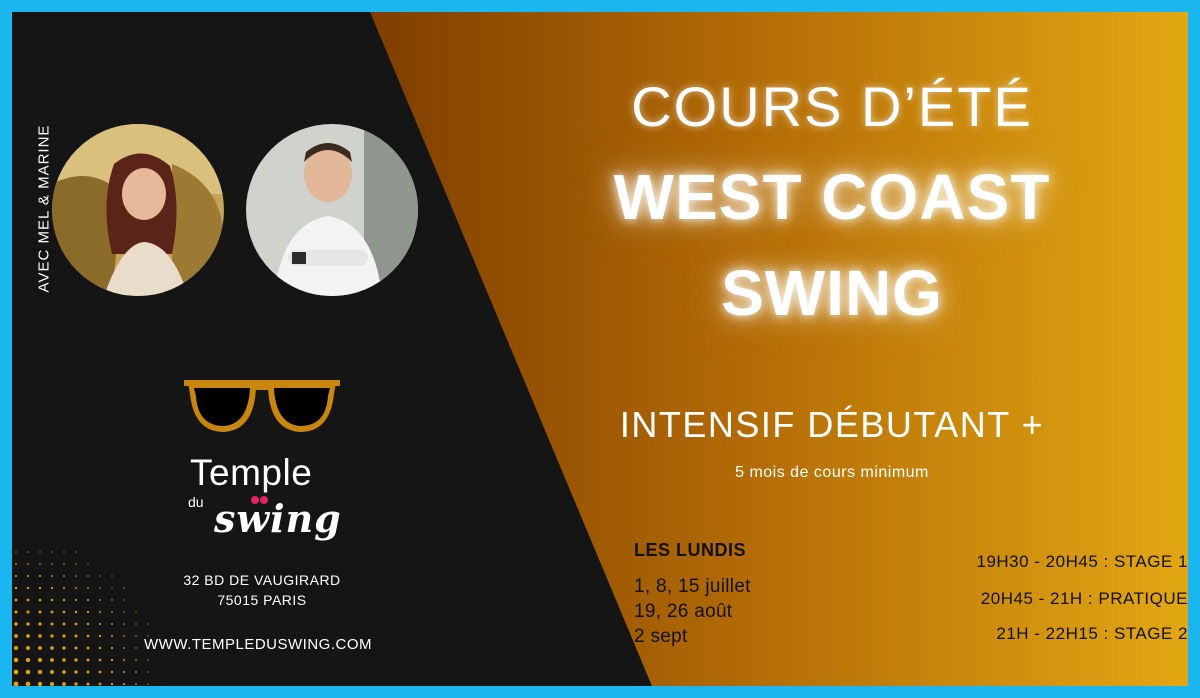 The image size is (1200, 698). Describe the element at coordinates (683, 611) in the screenshot. I see `date-line: 19, 26 août` at that location.